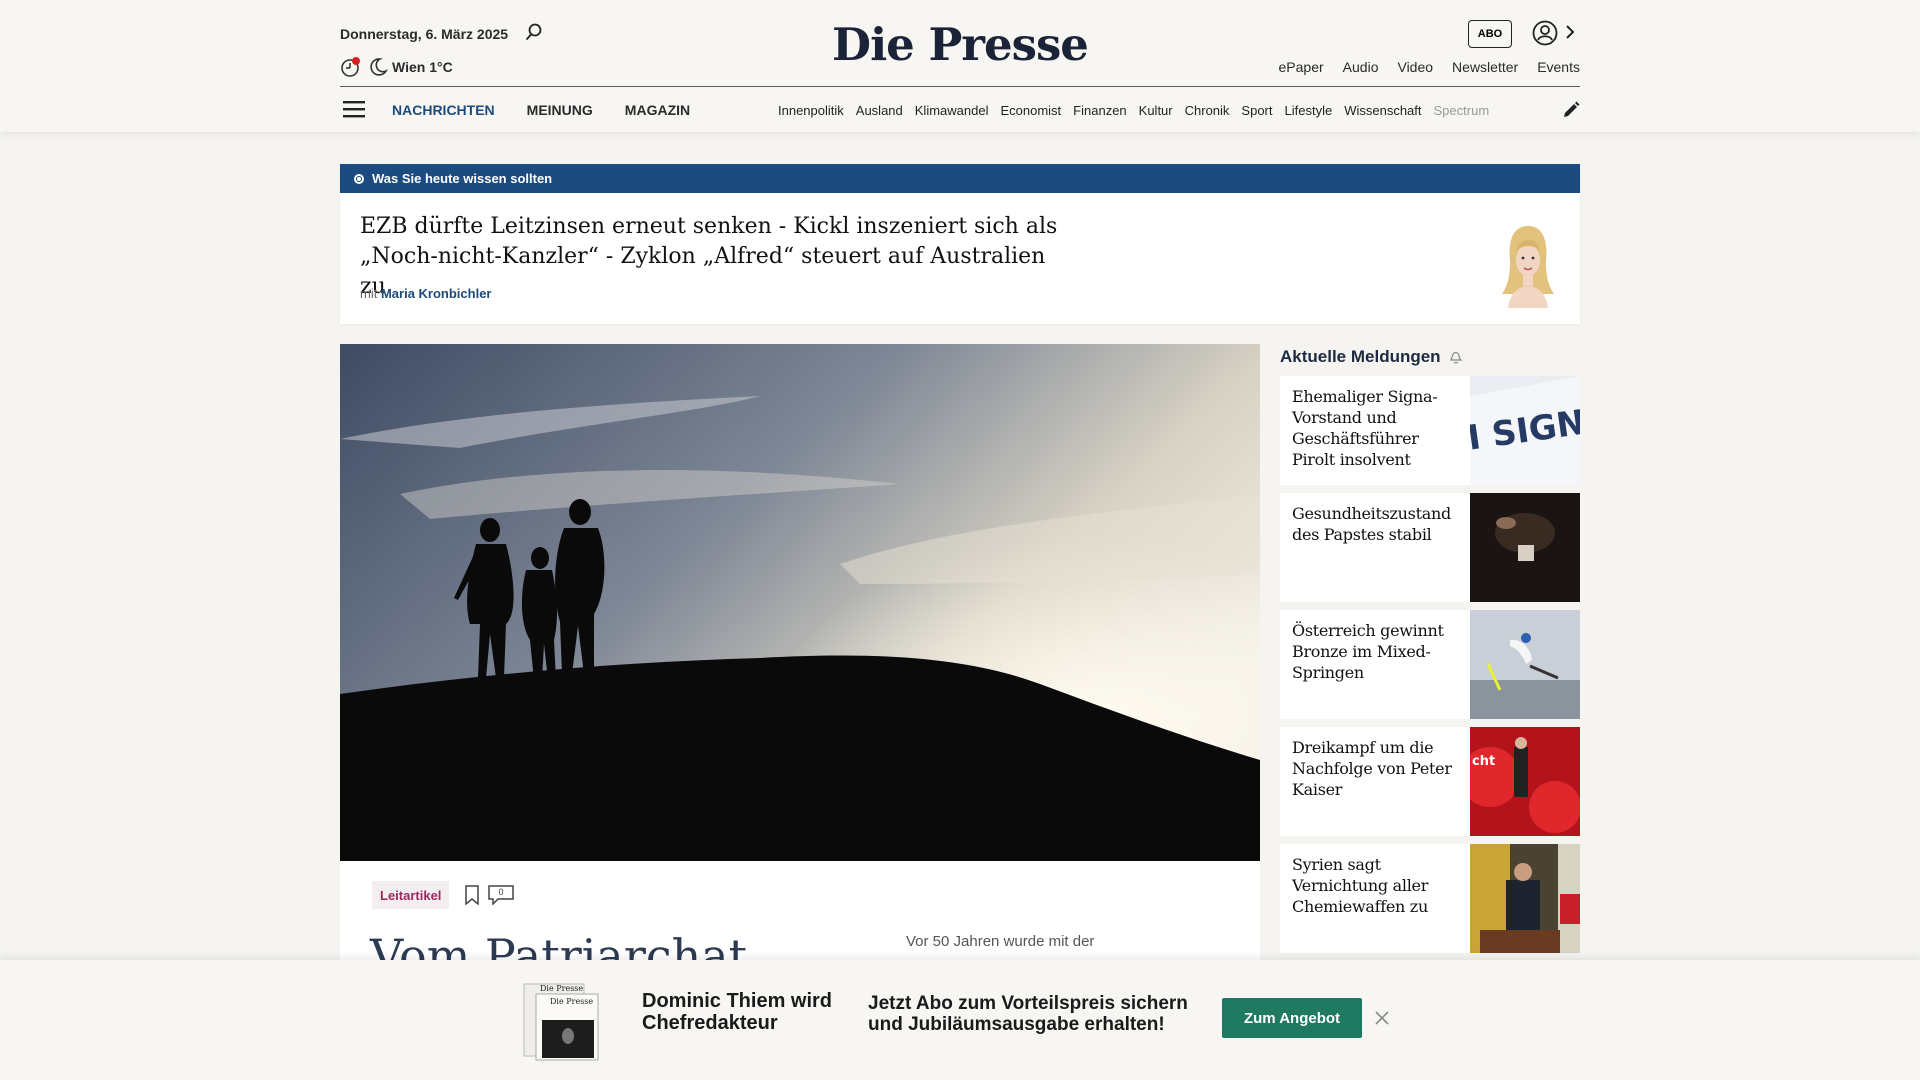 This screenshot has width=1920, height=1080. Describe the element at coordinates (1485, 67) in the screenshot. I see `link-newsletter: Newsletter` at that location.